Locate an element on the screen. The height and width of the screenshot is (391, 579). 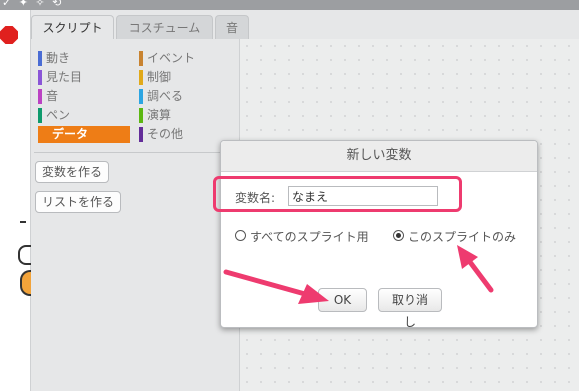
category-data: データ is located at coordinates (84, 134).